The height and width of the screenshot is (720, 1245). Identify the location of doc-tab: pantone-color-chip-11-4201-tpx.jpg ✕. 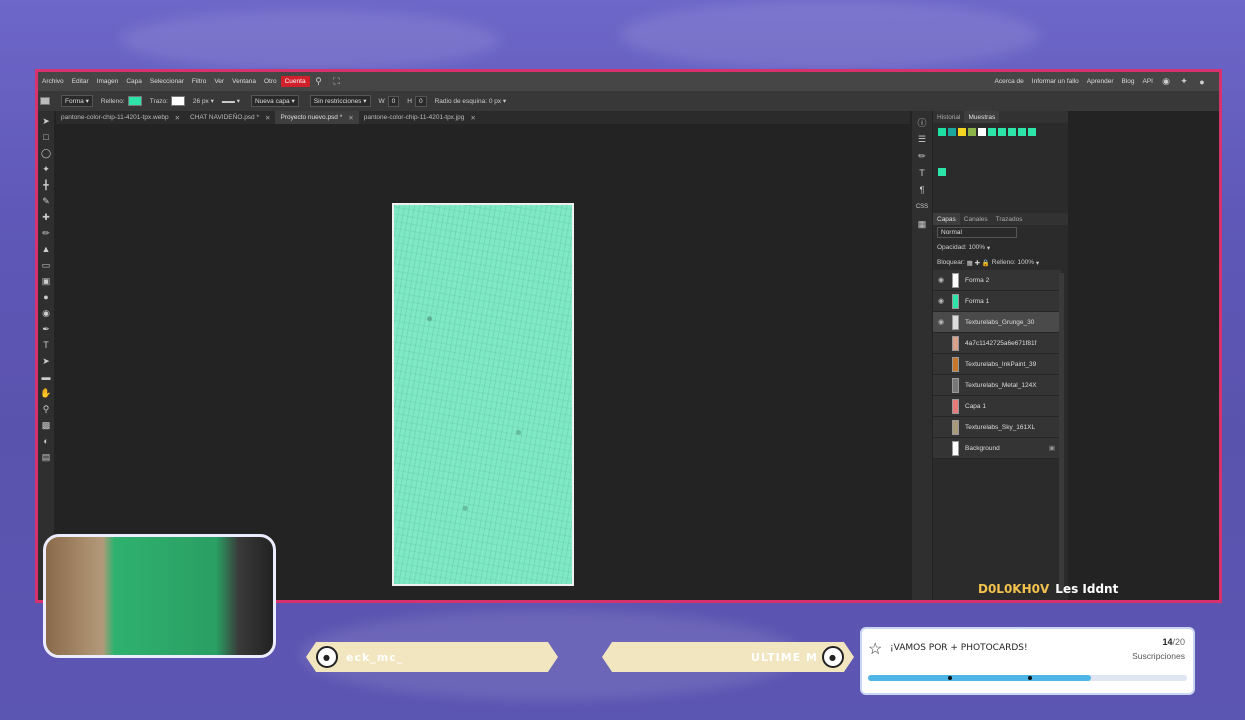
(420, 117).